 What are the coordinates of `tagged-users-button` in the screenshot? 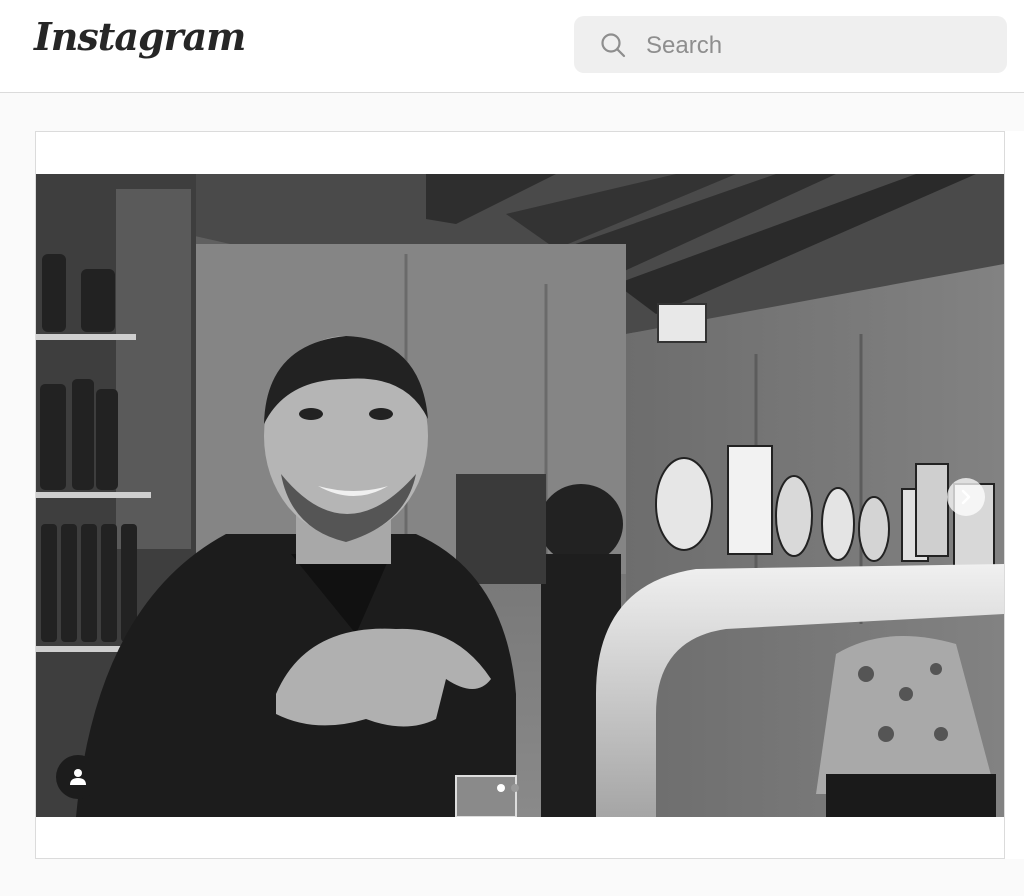 It's located at (78, 777).